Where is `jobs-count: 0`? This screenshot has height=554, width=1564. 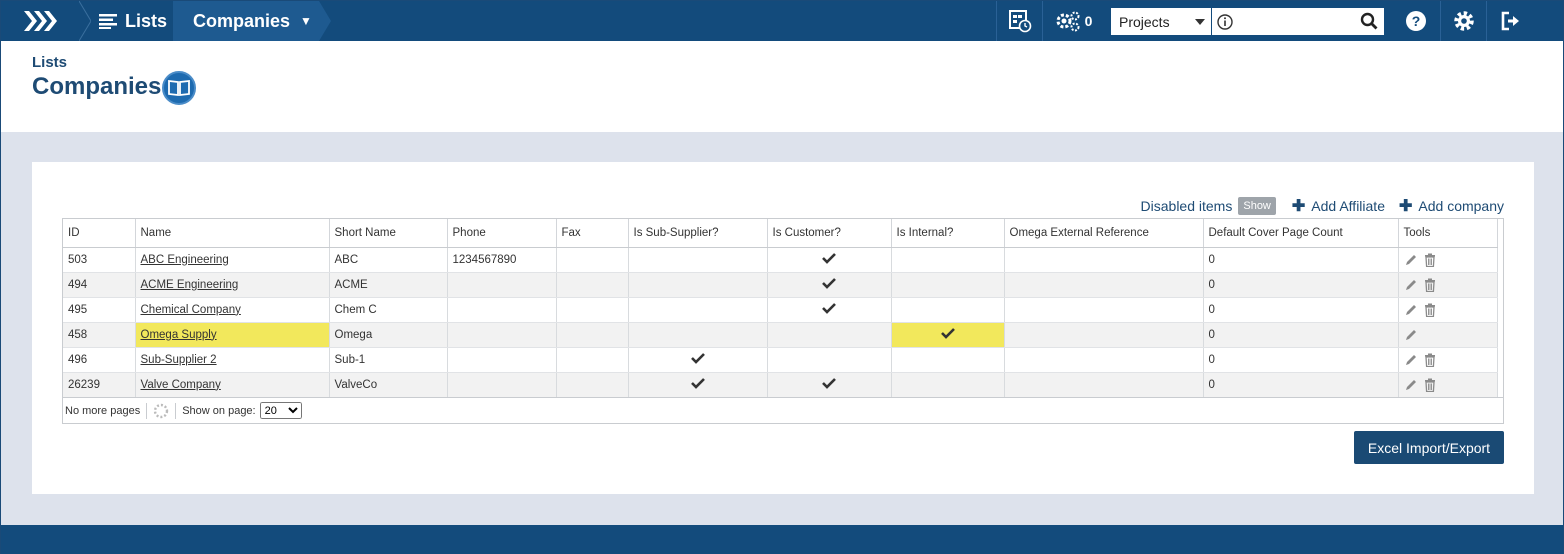 jobs-count: 0 is located at coordinates (1088, 21).